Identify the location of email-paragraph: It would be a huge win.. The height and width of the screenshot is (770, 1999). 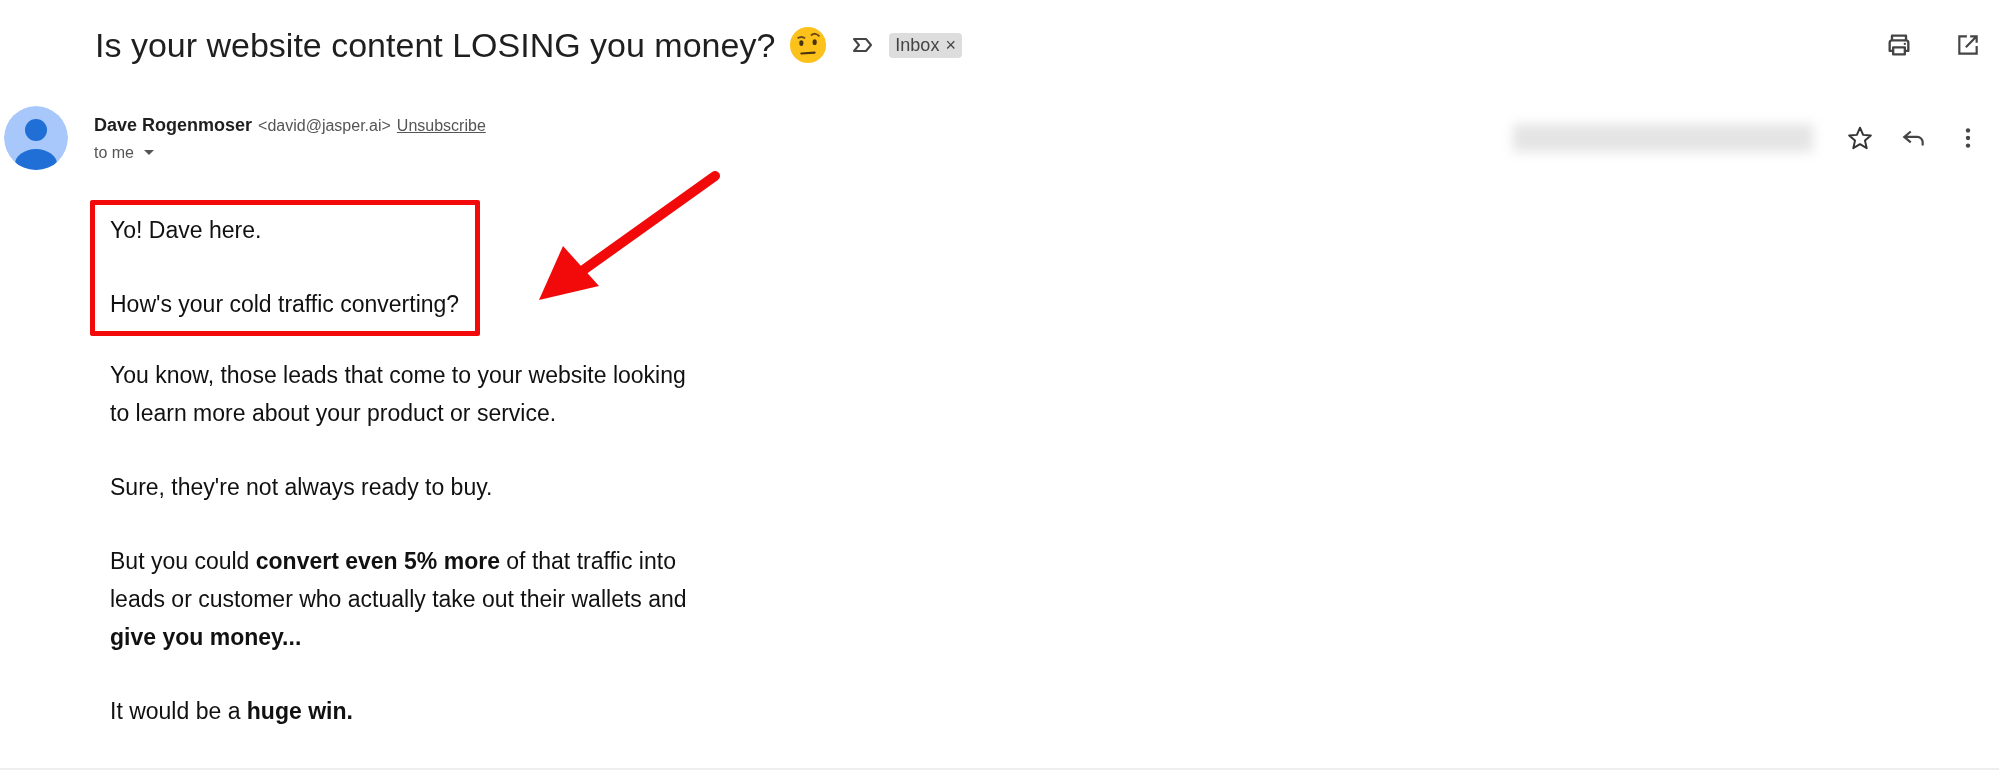
(232, 711).